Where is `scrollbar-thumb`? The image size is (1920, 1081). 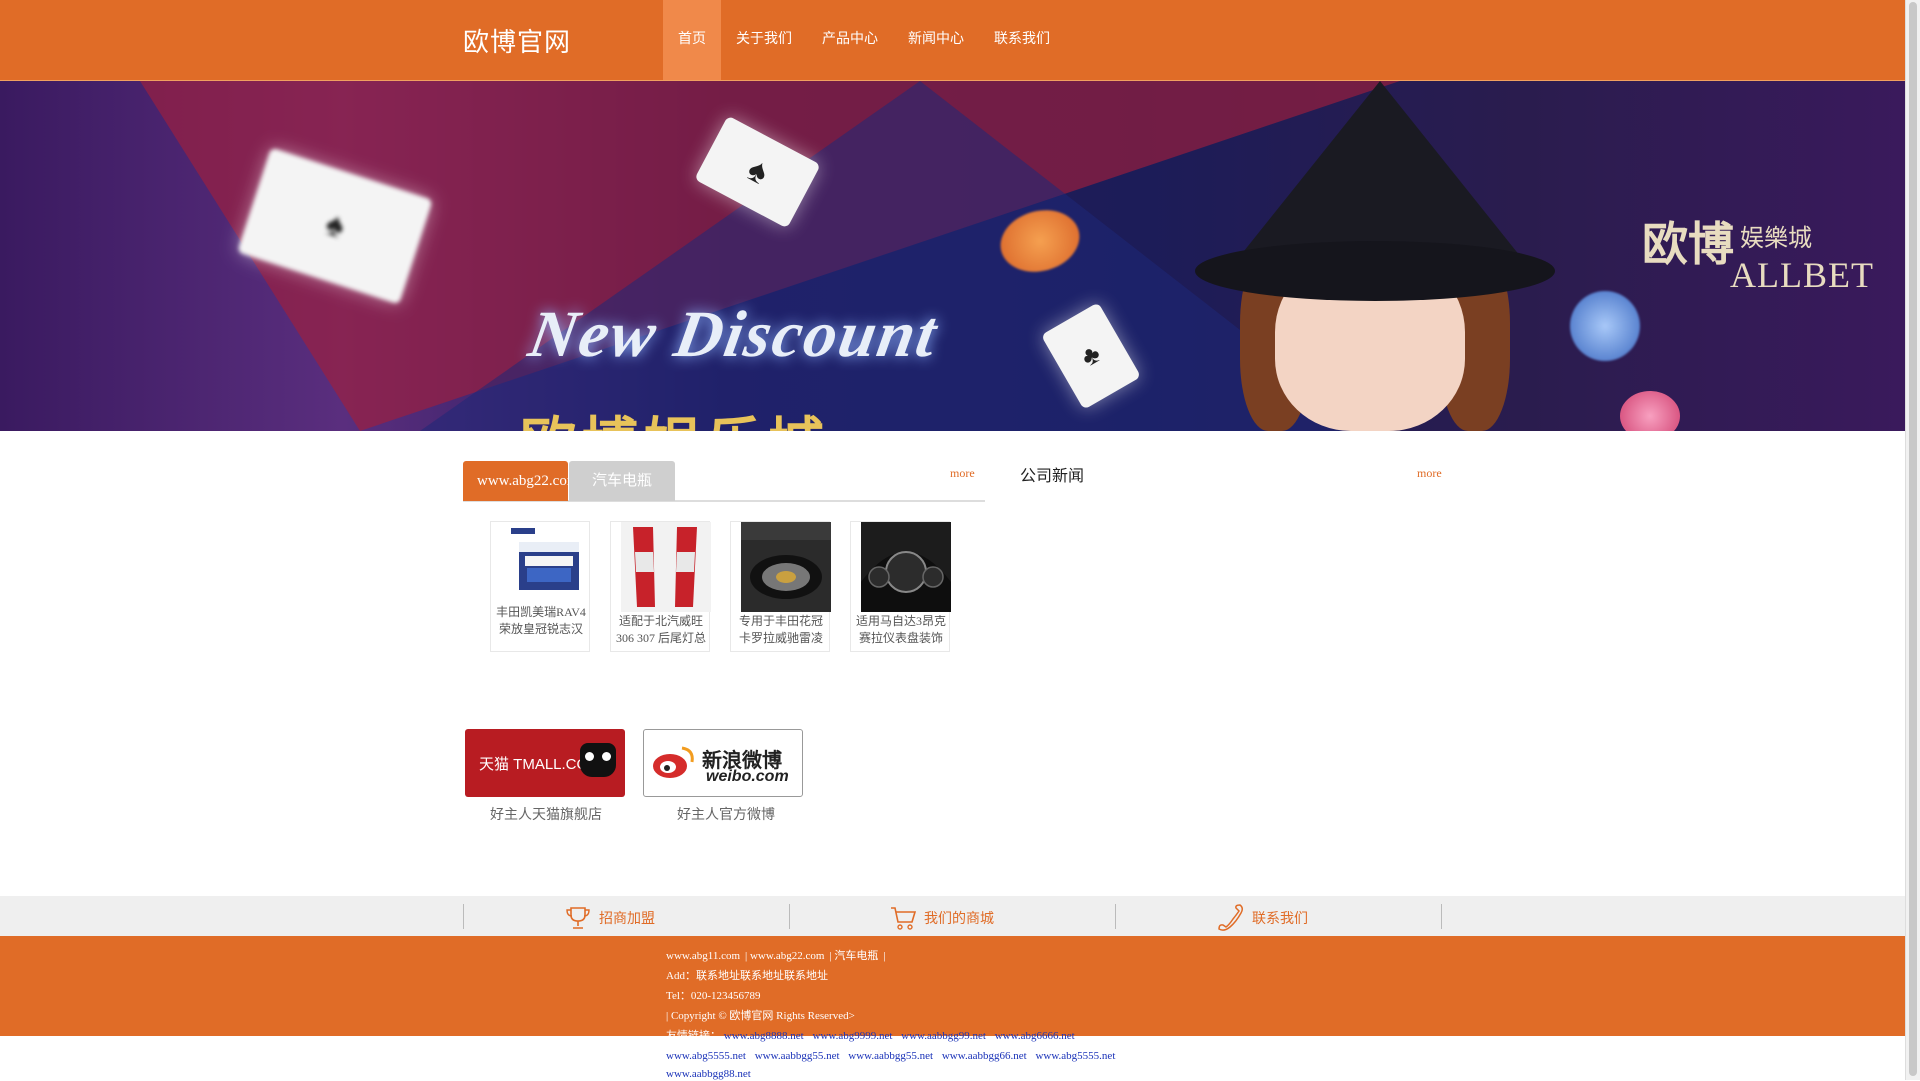 scrollbar-thumb is located at coordinates (1913, 539).